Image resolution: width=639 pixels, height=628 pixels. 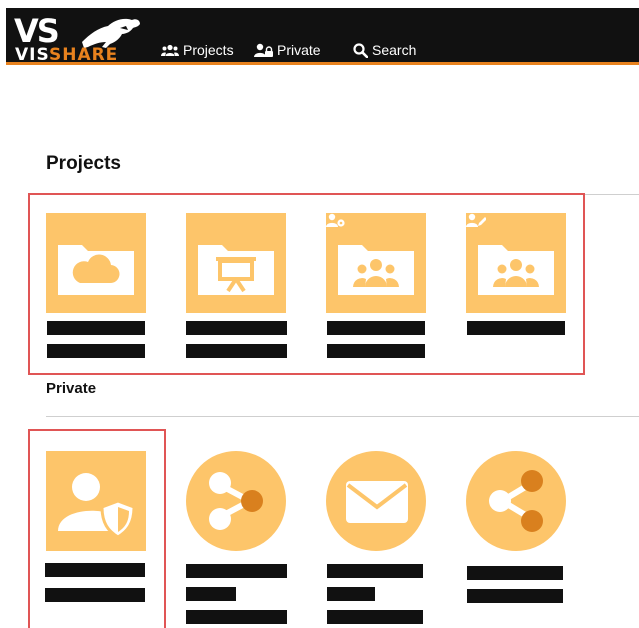 I want to click on user-settings-icon, so click(x=335, y=220).